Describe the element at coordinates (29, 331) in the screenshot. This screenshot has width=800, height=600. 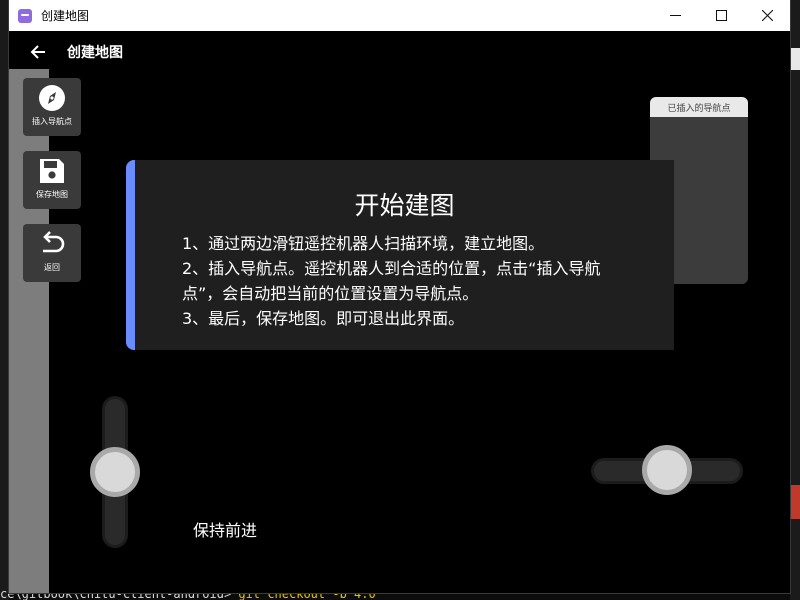
I see `left-toolbar-panel` at that location.